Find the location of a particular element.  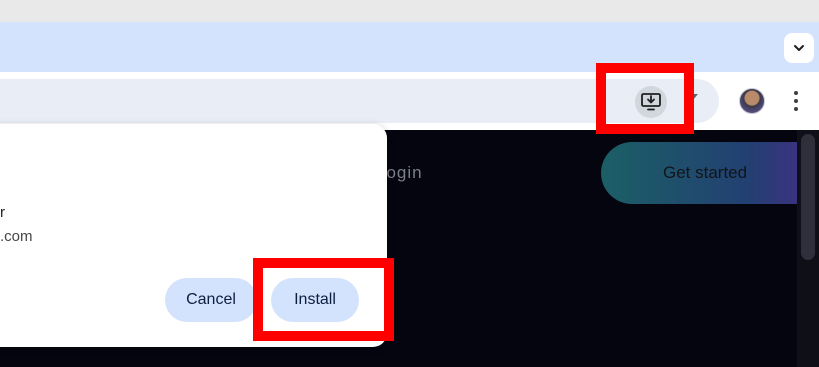

tab-search-button is located at coordinates (799, 48).